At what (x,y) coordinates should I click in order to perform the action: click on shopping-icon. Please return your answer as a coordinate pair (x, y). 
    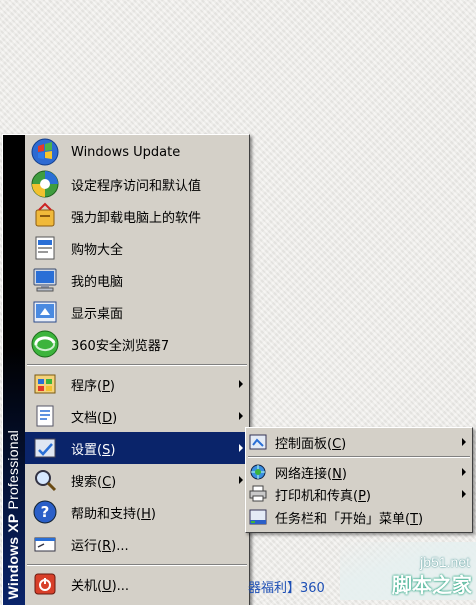
    Looking at the image, I should click on (45, 248).